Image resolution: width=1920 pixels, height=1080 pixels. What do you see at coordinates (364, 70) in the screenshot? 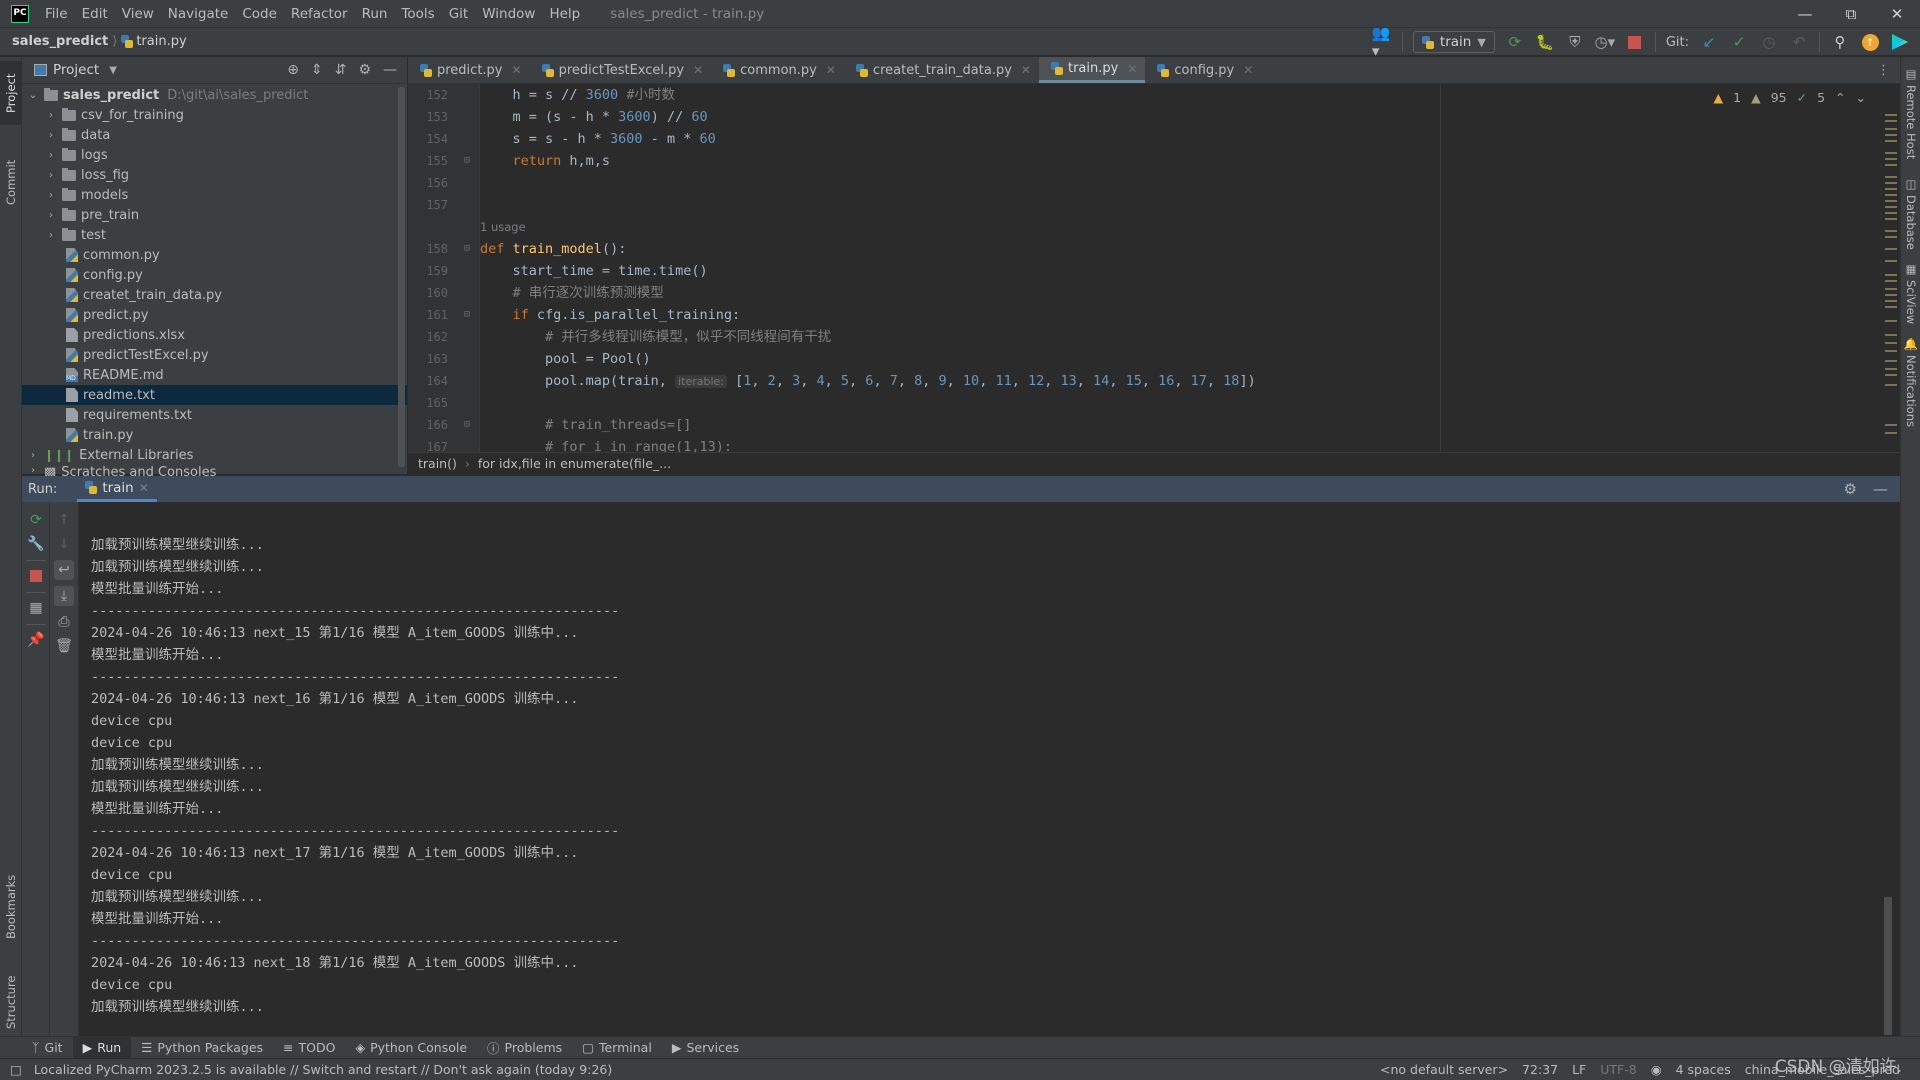
I see `gear-icon: ⚙` at bounding box center [364, 70].